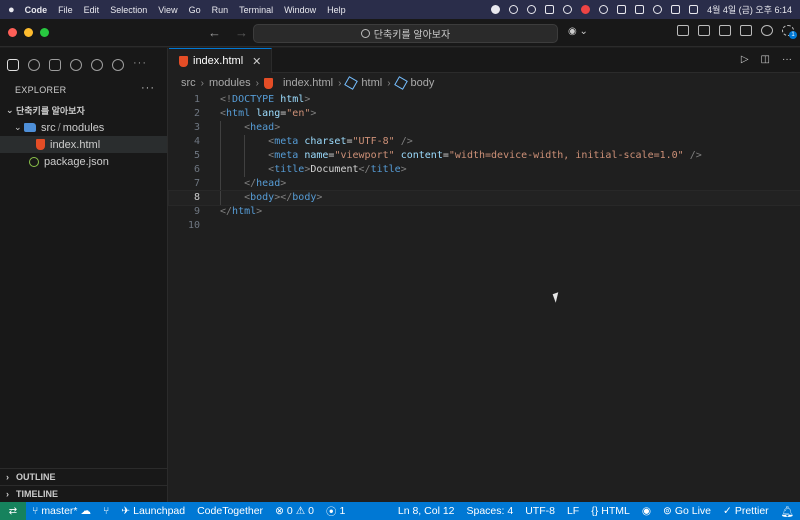 The height and width of the screenshot is (520, 800). Describe the element at coordinates (540, 511) in the screenshot. I see `encoding-status: UTF-8` at that location.